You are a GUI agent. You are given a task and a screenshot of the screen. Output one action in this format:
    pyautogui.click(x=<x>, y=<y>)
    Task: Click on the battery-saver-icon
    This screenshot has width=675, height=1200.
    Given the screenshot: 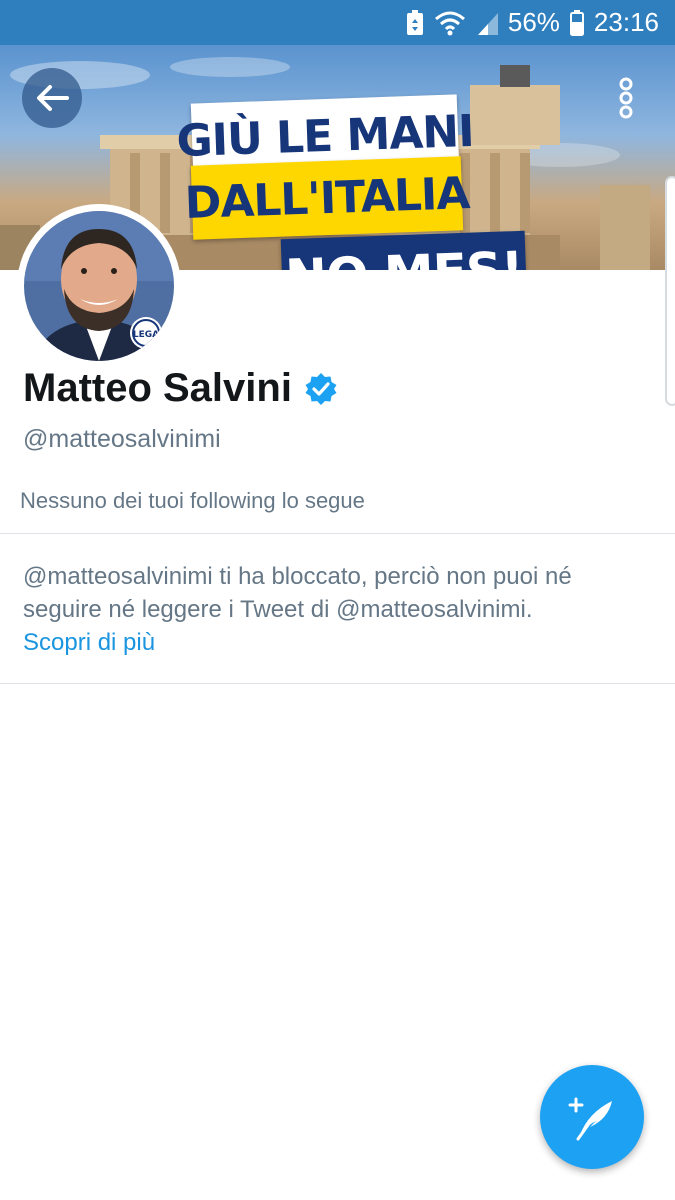 What is the action you would take?
    pyautogui.click(x=415, y=22)
    